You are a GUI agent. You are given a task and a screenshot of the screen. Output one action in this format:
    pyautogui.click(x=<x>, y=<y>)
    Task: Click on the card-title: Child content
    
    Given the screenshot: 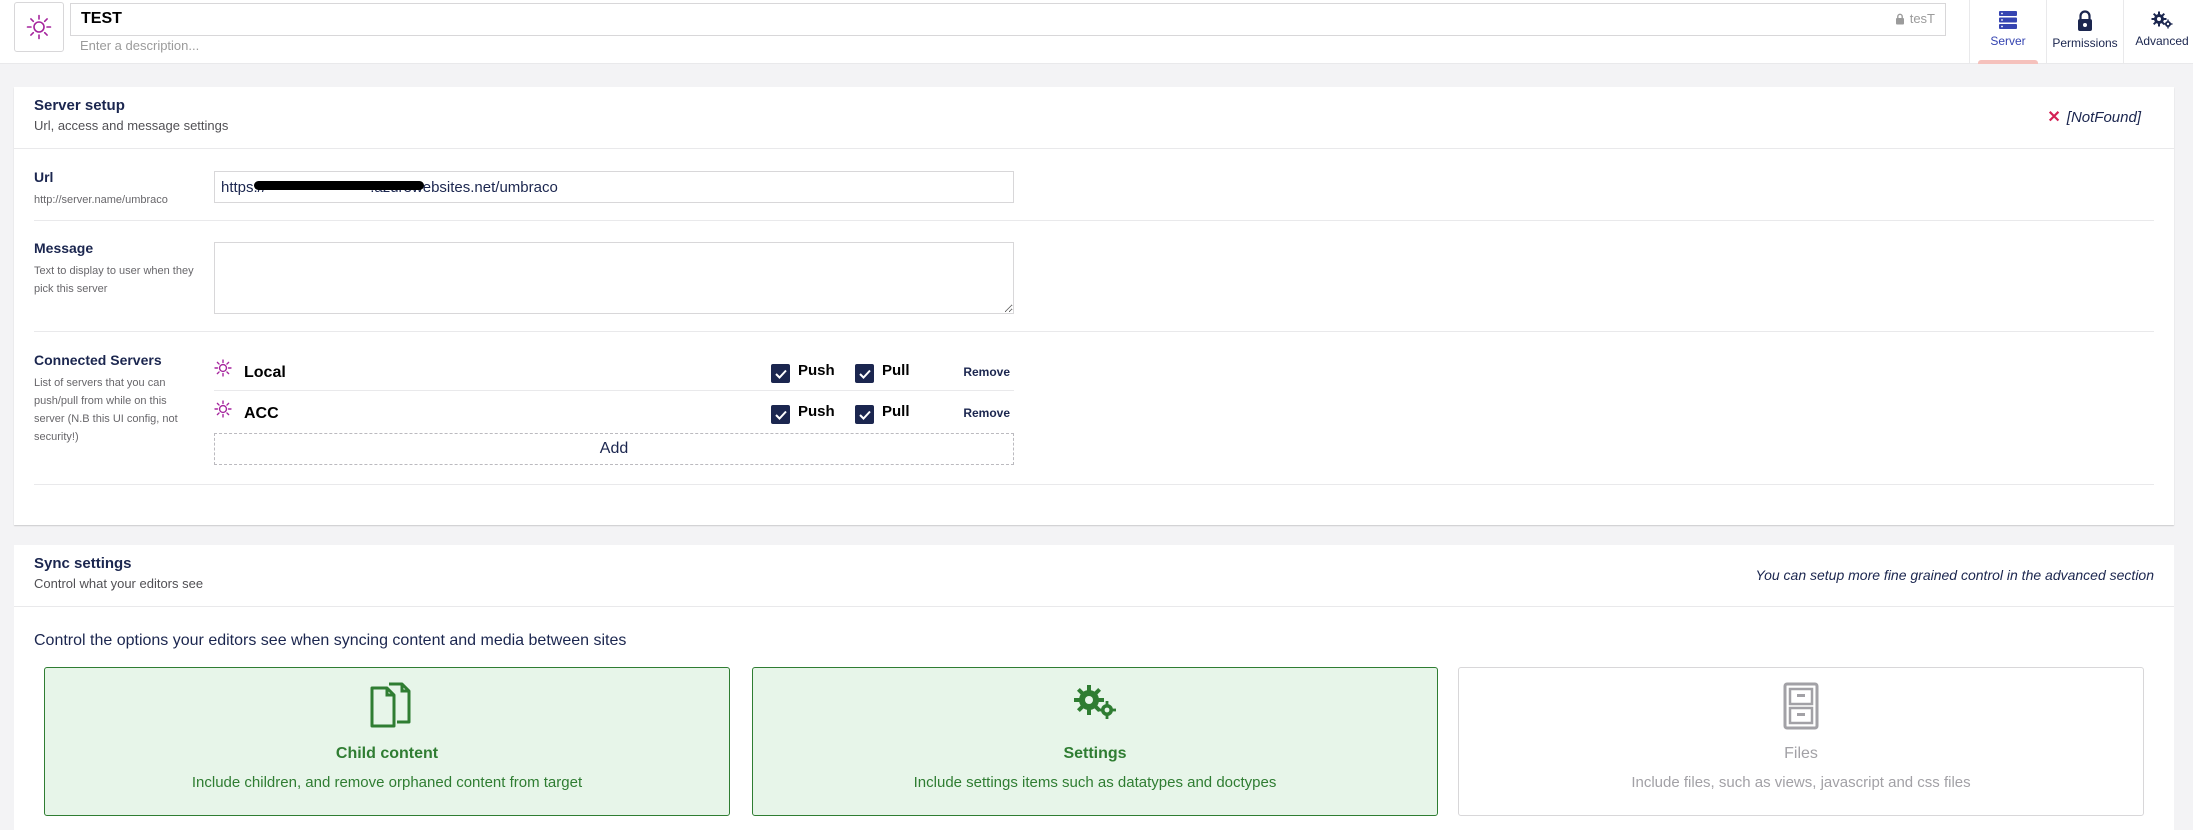 What is the action you would take?
    pyautogui.click(x=387, y=753)
    